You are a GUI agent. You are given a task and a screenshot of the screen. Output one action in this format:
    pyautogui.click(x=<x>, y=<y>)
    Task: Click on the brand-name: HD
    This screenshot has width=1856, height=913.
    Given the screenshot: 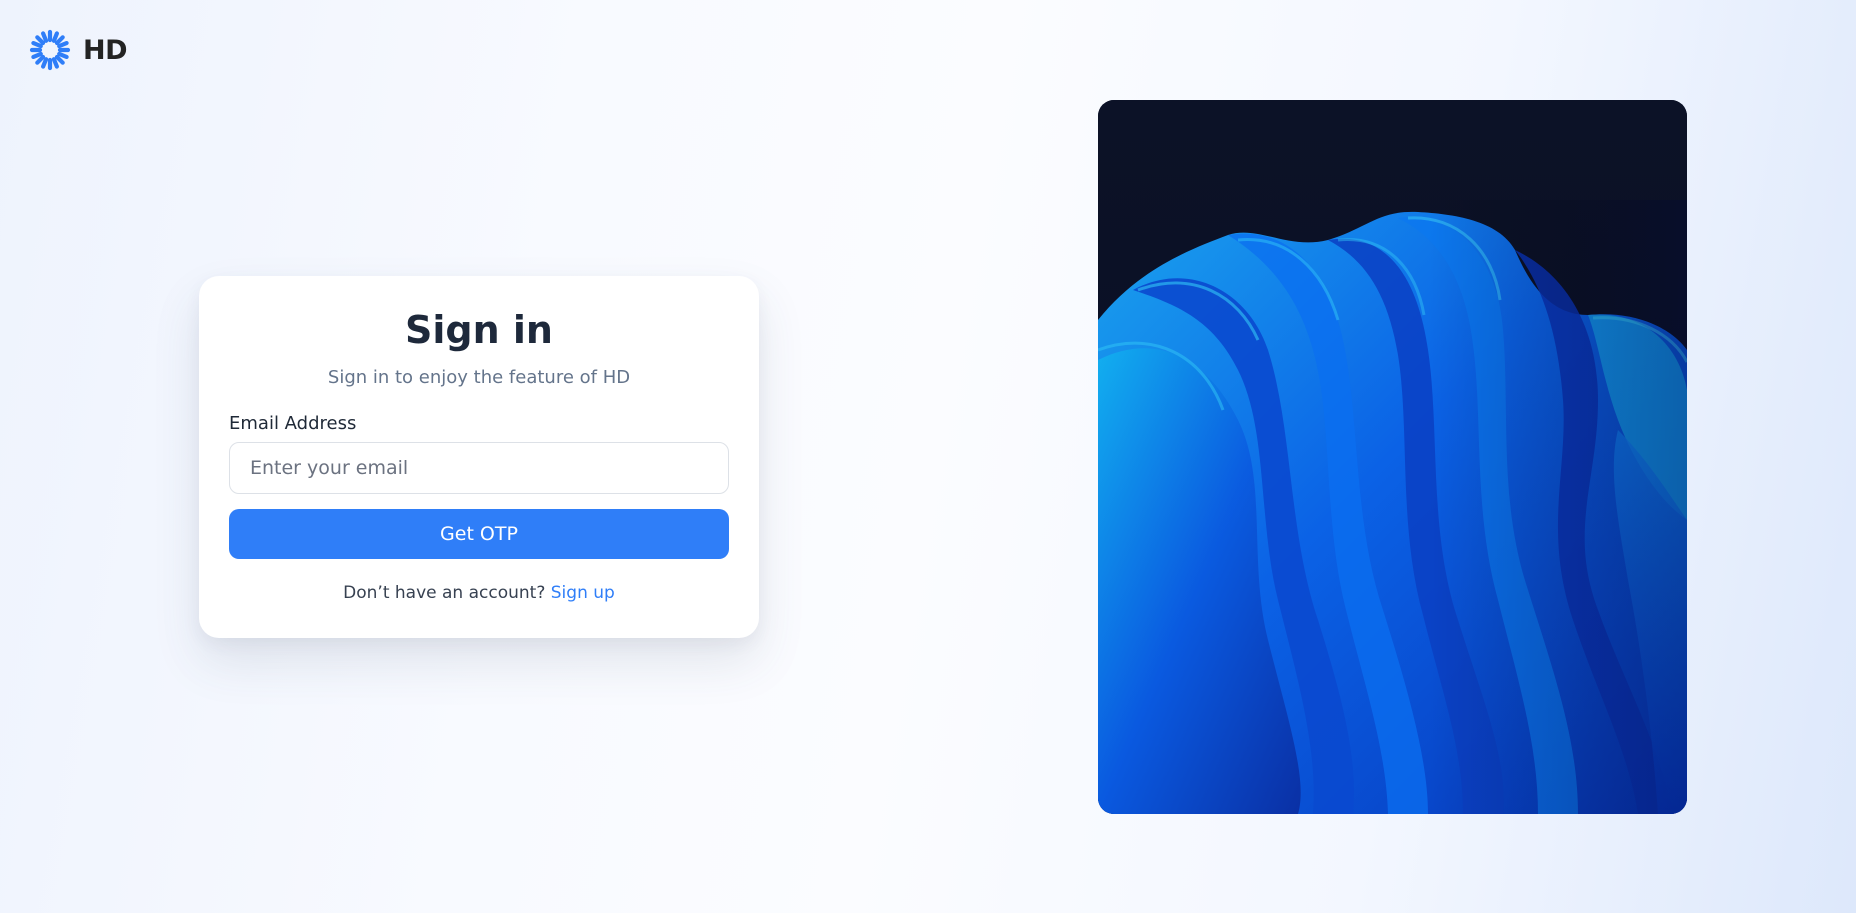 What is the action you would take?
    pyautogui.click(x=105, y=50)
    